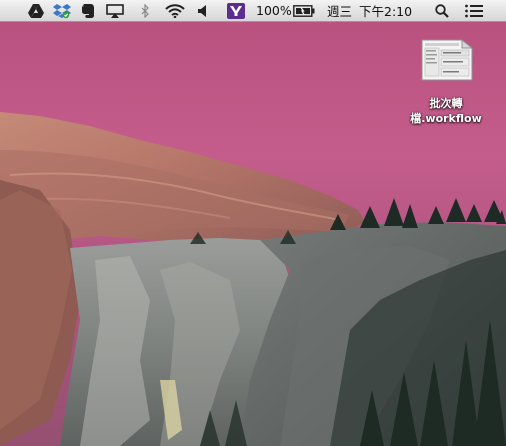  I want to click on battery-icon, so click(304, 11).